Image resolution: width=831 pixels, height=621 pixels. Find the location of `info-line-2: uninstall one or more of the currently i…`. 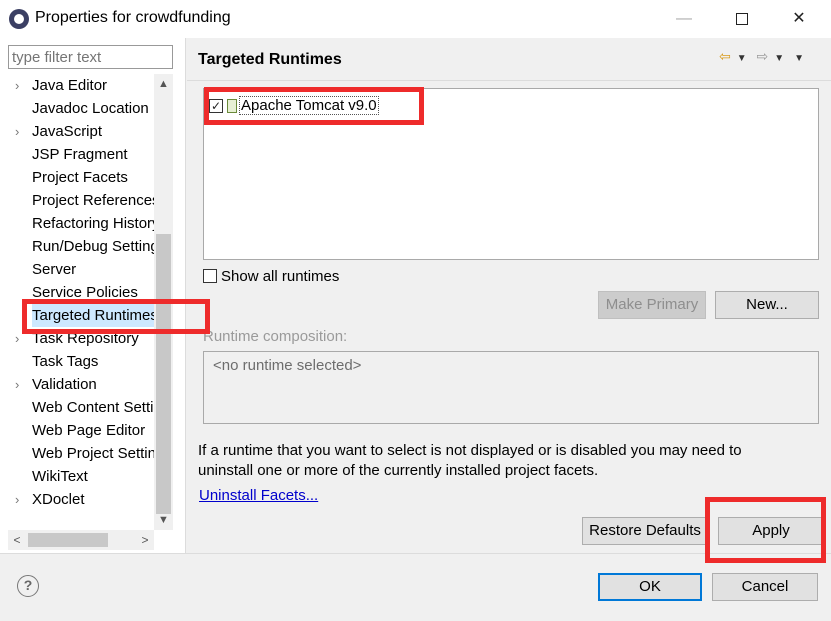

info-line-2: uninstall one or more of the currently i… is located at coordinates (398, 470).